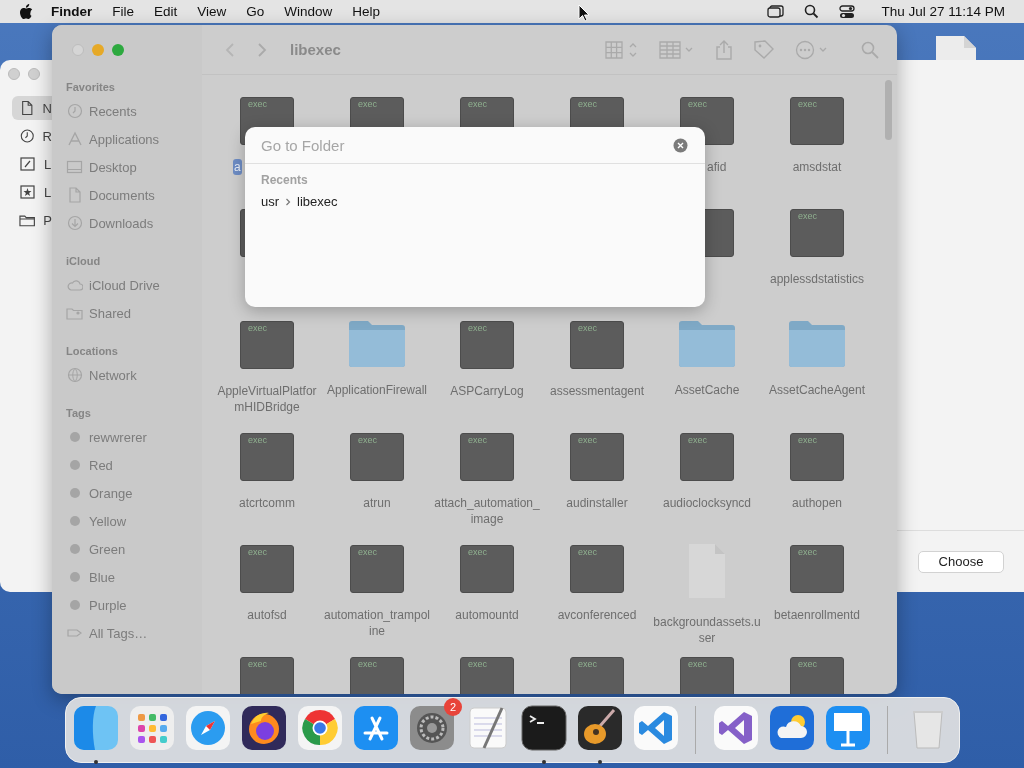  I want to click on file-name: AssetCache, so click(707, 390).